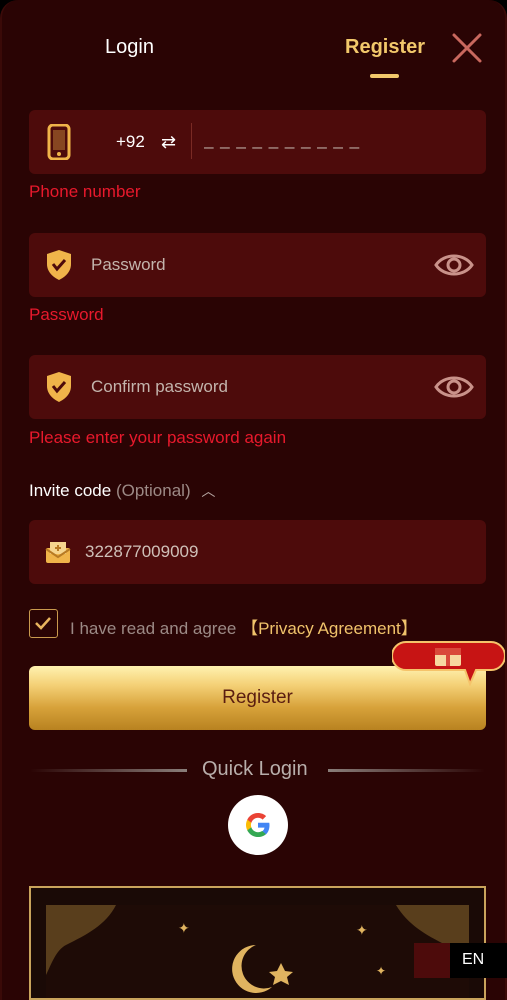 This screenshot has height=1000, width=507. Describe the element at coordinates (385, 47) in the screenshot. I see `tab-register: Register` at that location.